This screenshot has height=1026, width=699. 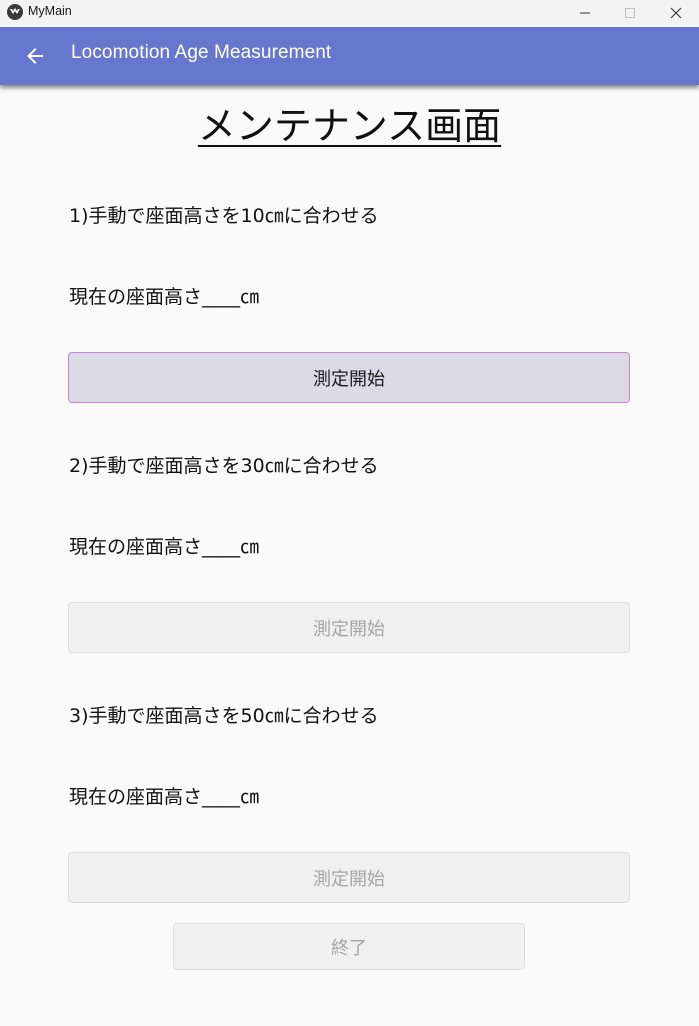 I want to click on step-2-instruction: 2)手動で座面高さを30㎝に合わせる, so click(x=224, y=466).